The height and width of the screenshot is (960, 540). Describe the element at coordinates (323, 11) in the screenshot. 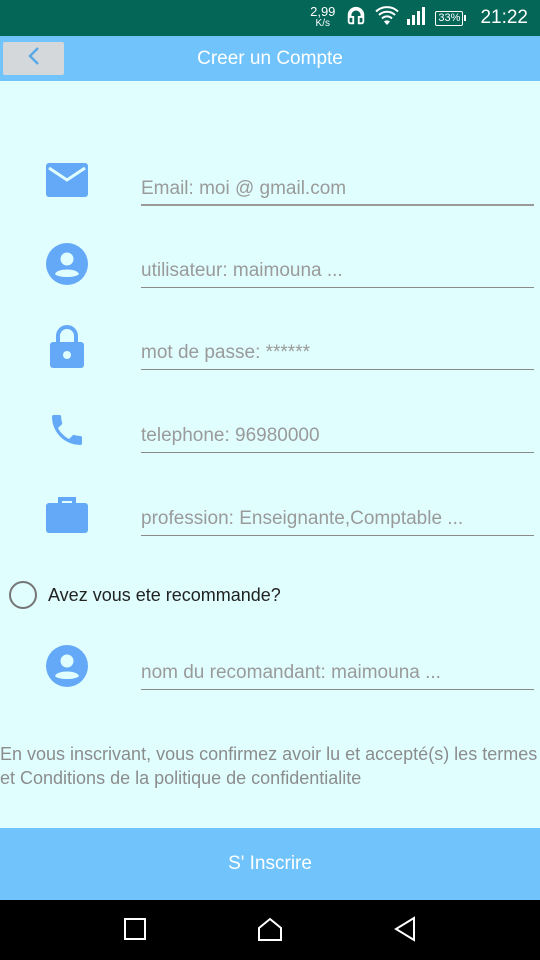

I see `network-speed-value: 2,99` at that location.